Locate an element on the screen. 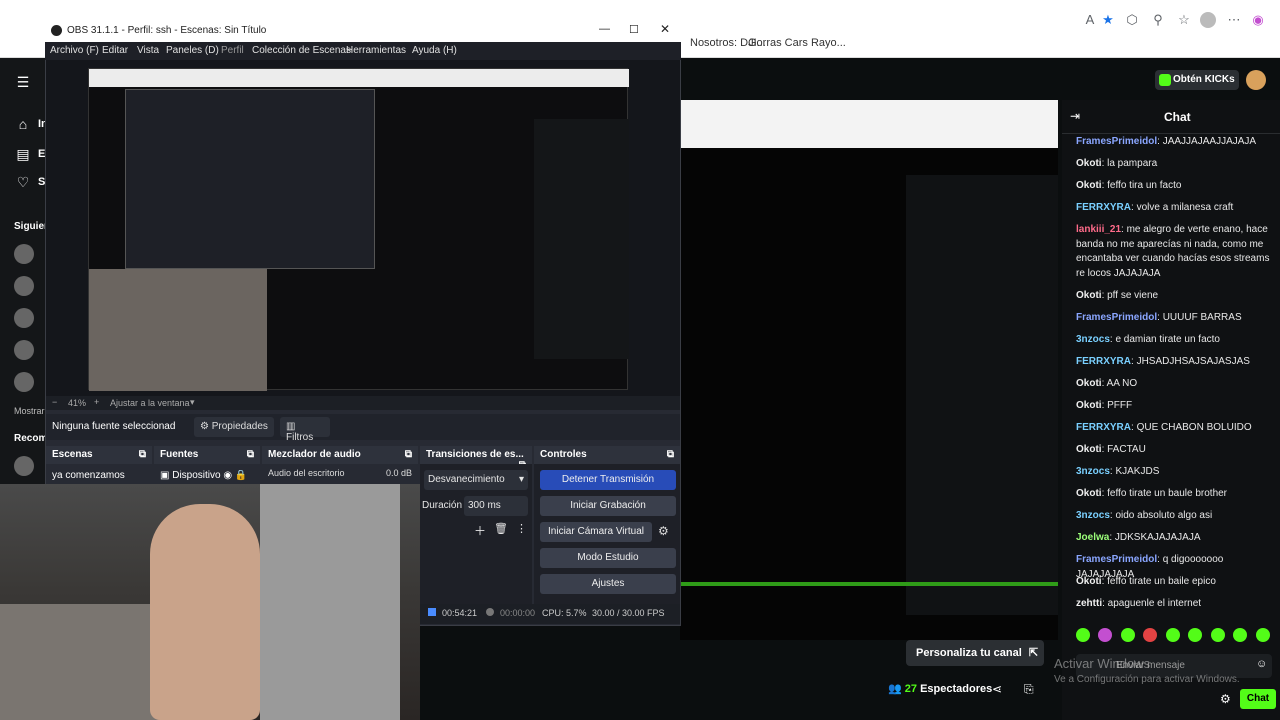  webcam-overlay is located at coordinates (210, 602).